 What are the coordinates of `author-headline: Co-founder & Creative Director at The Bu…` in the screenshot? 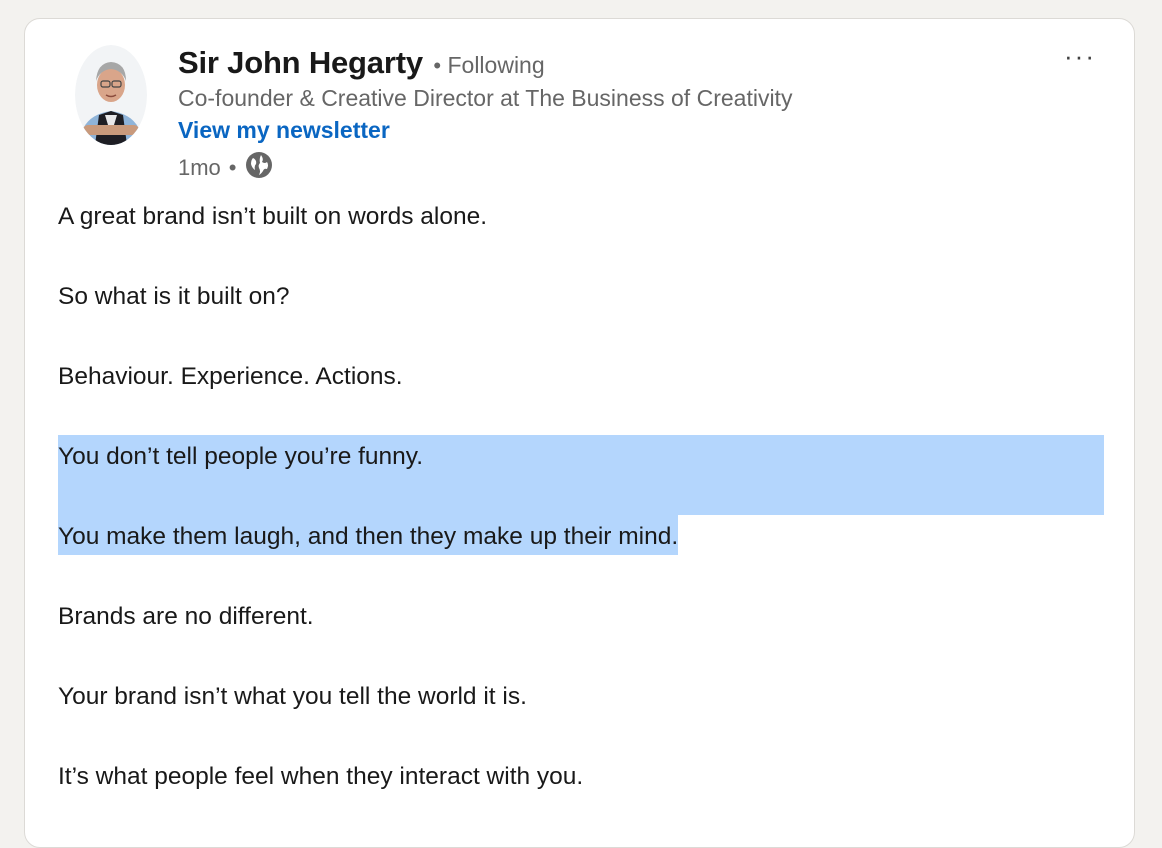 It's located at (485, 98).